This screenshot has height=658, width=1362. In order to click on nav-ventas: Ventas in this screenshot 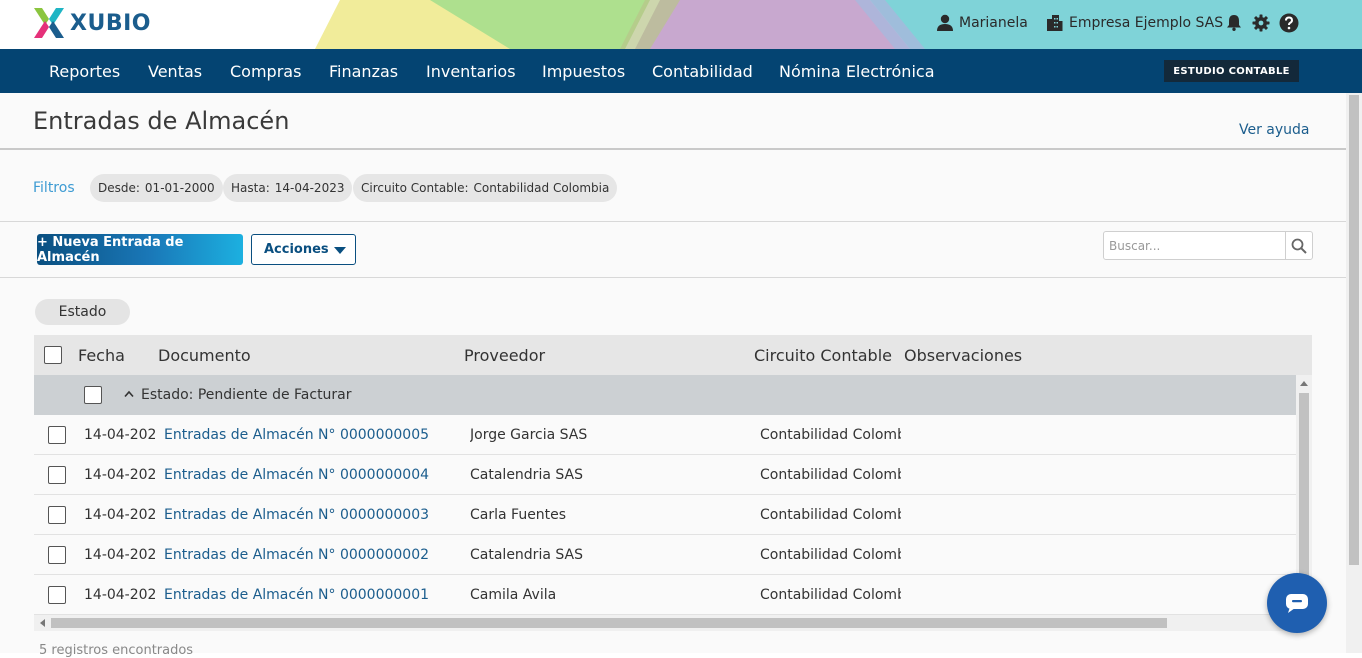, I will do `click(175, 71)`.